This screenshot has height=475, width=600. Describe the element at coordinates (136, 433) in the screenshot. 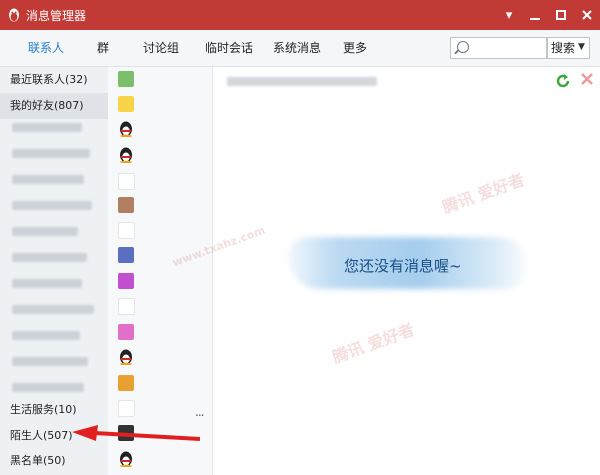

I see `annotation-arrow` at that location.